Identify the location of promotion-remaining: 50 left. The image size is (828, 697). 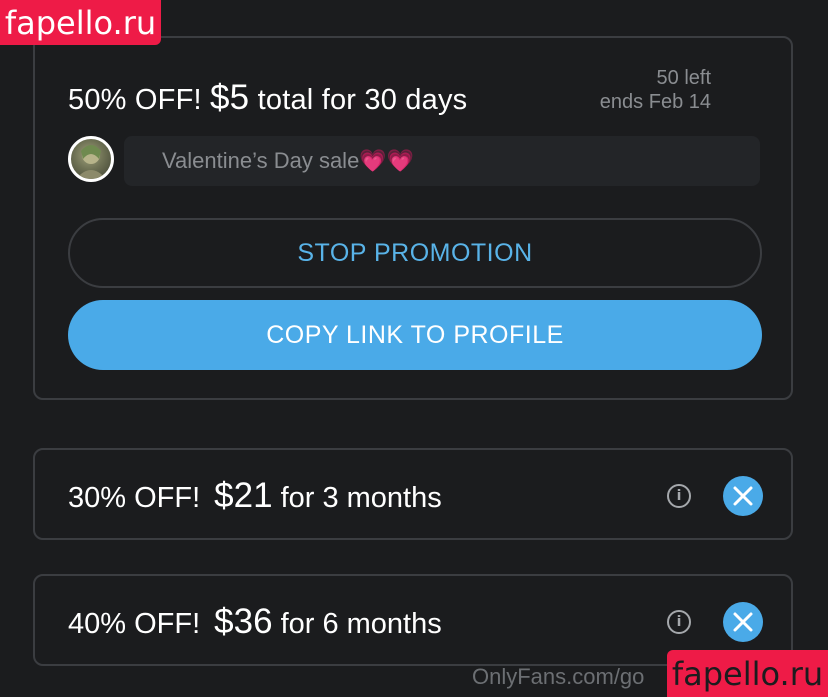
(683, 78).